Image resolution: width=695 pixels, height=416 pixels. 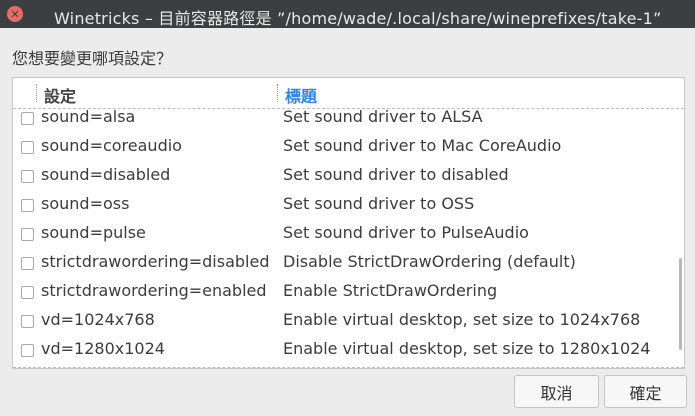 I want to click on list-bottom-border, so click(x=348, y=367).